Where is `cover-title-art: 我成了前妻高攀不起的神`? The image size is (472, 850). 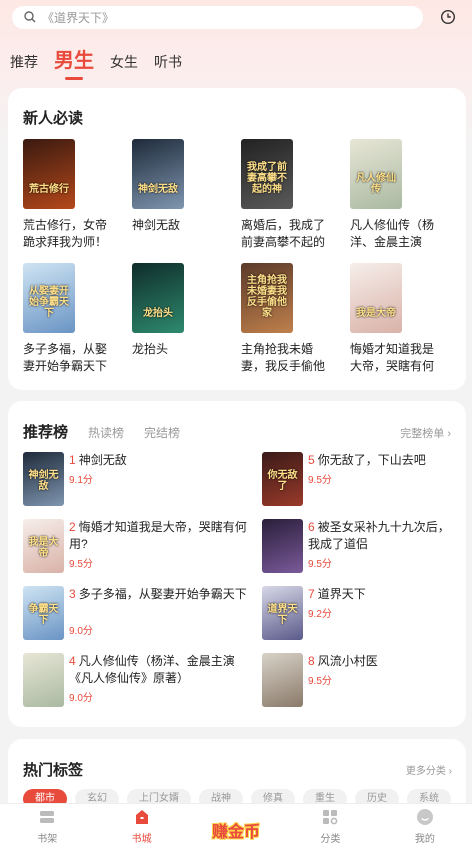 cover-title-art: 我成了前妻高攀不起的神 is located at coordinates (267, 178).